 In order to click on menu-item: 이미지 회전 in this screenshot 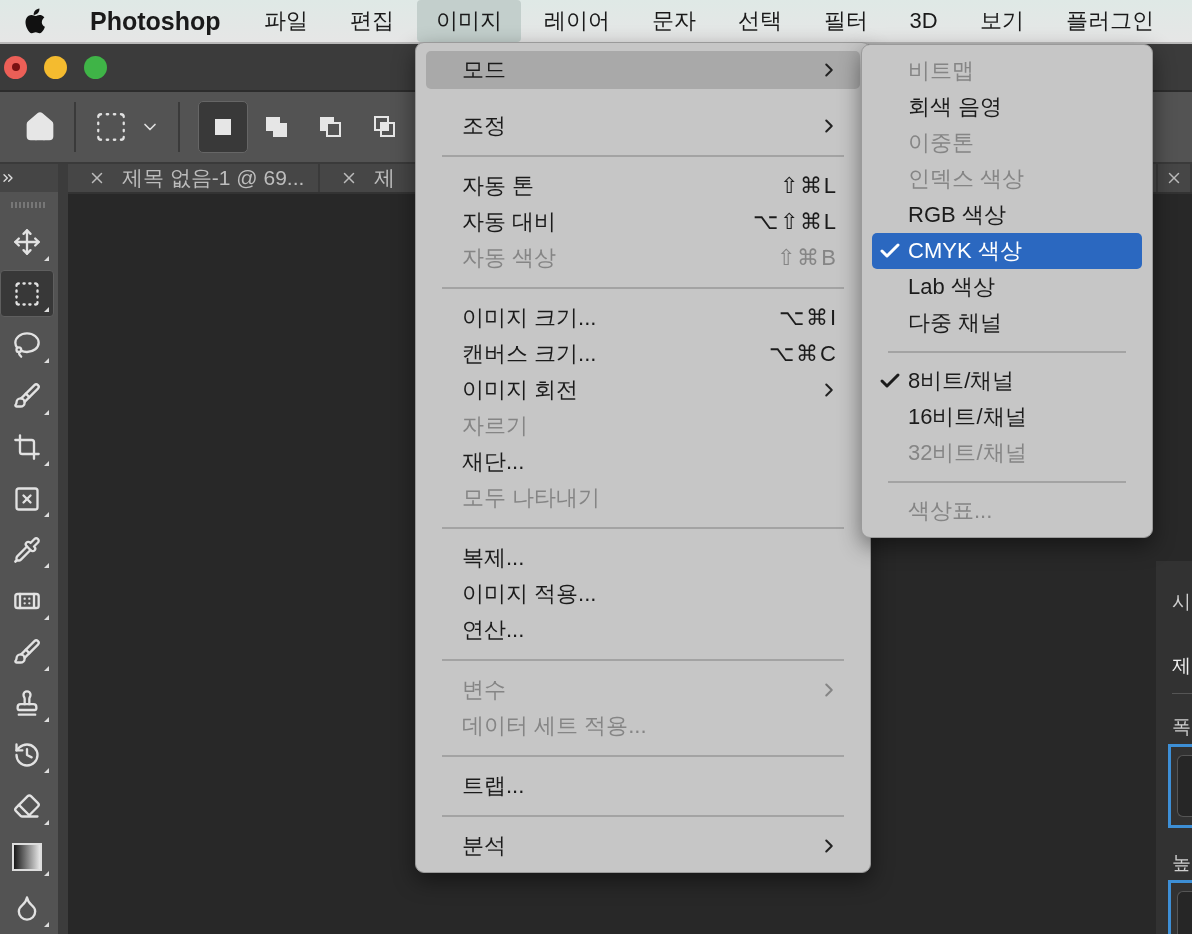, I will do `click(643, 390)`.